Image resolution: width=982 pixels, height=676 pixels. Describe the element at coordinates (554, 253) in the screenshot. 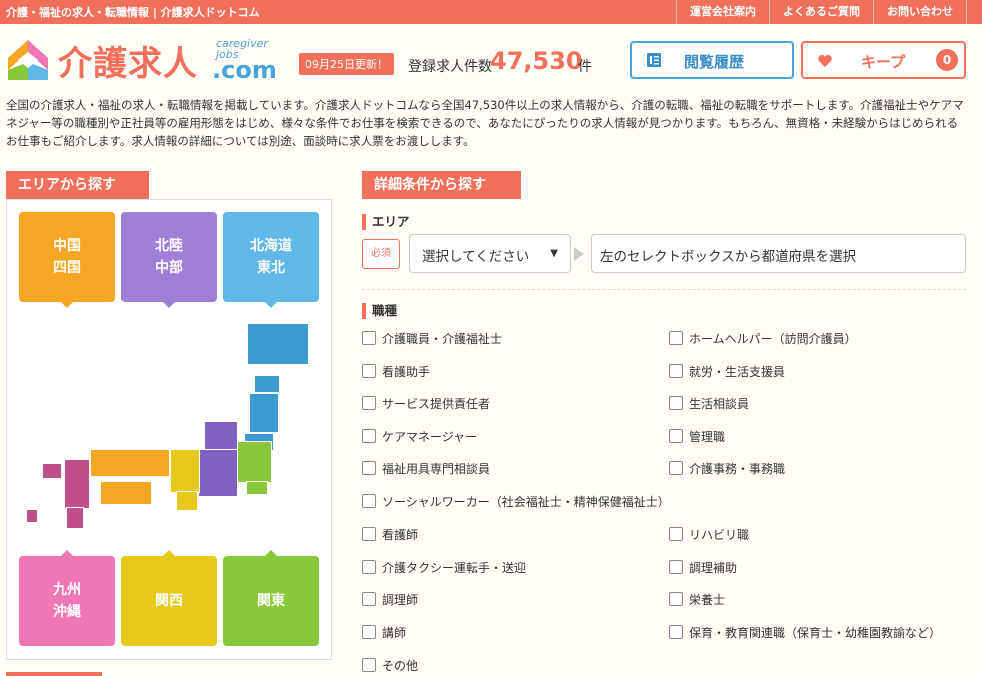

I see `chevron-down-icon: ▼` at that location.